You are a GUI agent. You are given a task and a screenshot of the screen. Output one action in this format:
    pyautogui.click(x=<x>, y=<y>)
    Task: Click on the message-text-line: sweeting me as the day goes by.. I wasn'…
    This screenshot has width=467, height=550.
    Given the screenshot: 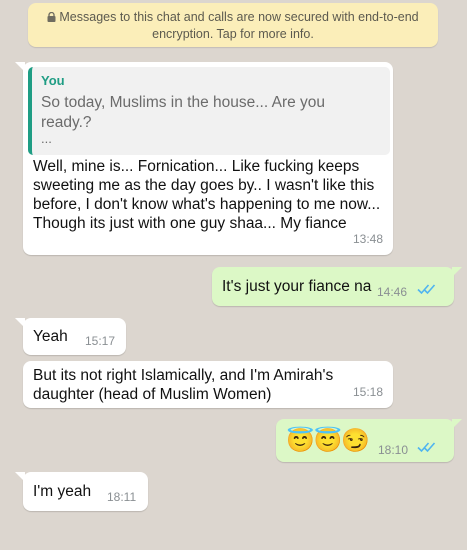 What is the action you would take?
    pyautogui.click(x=204, y=185)
    